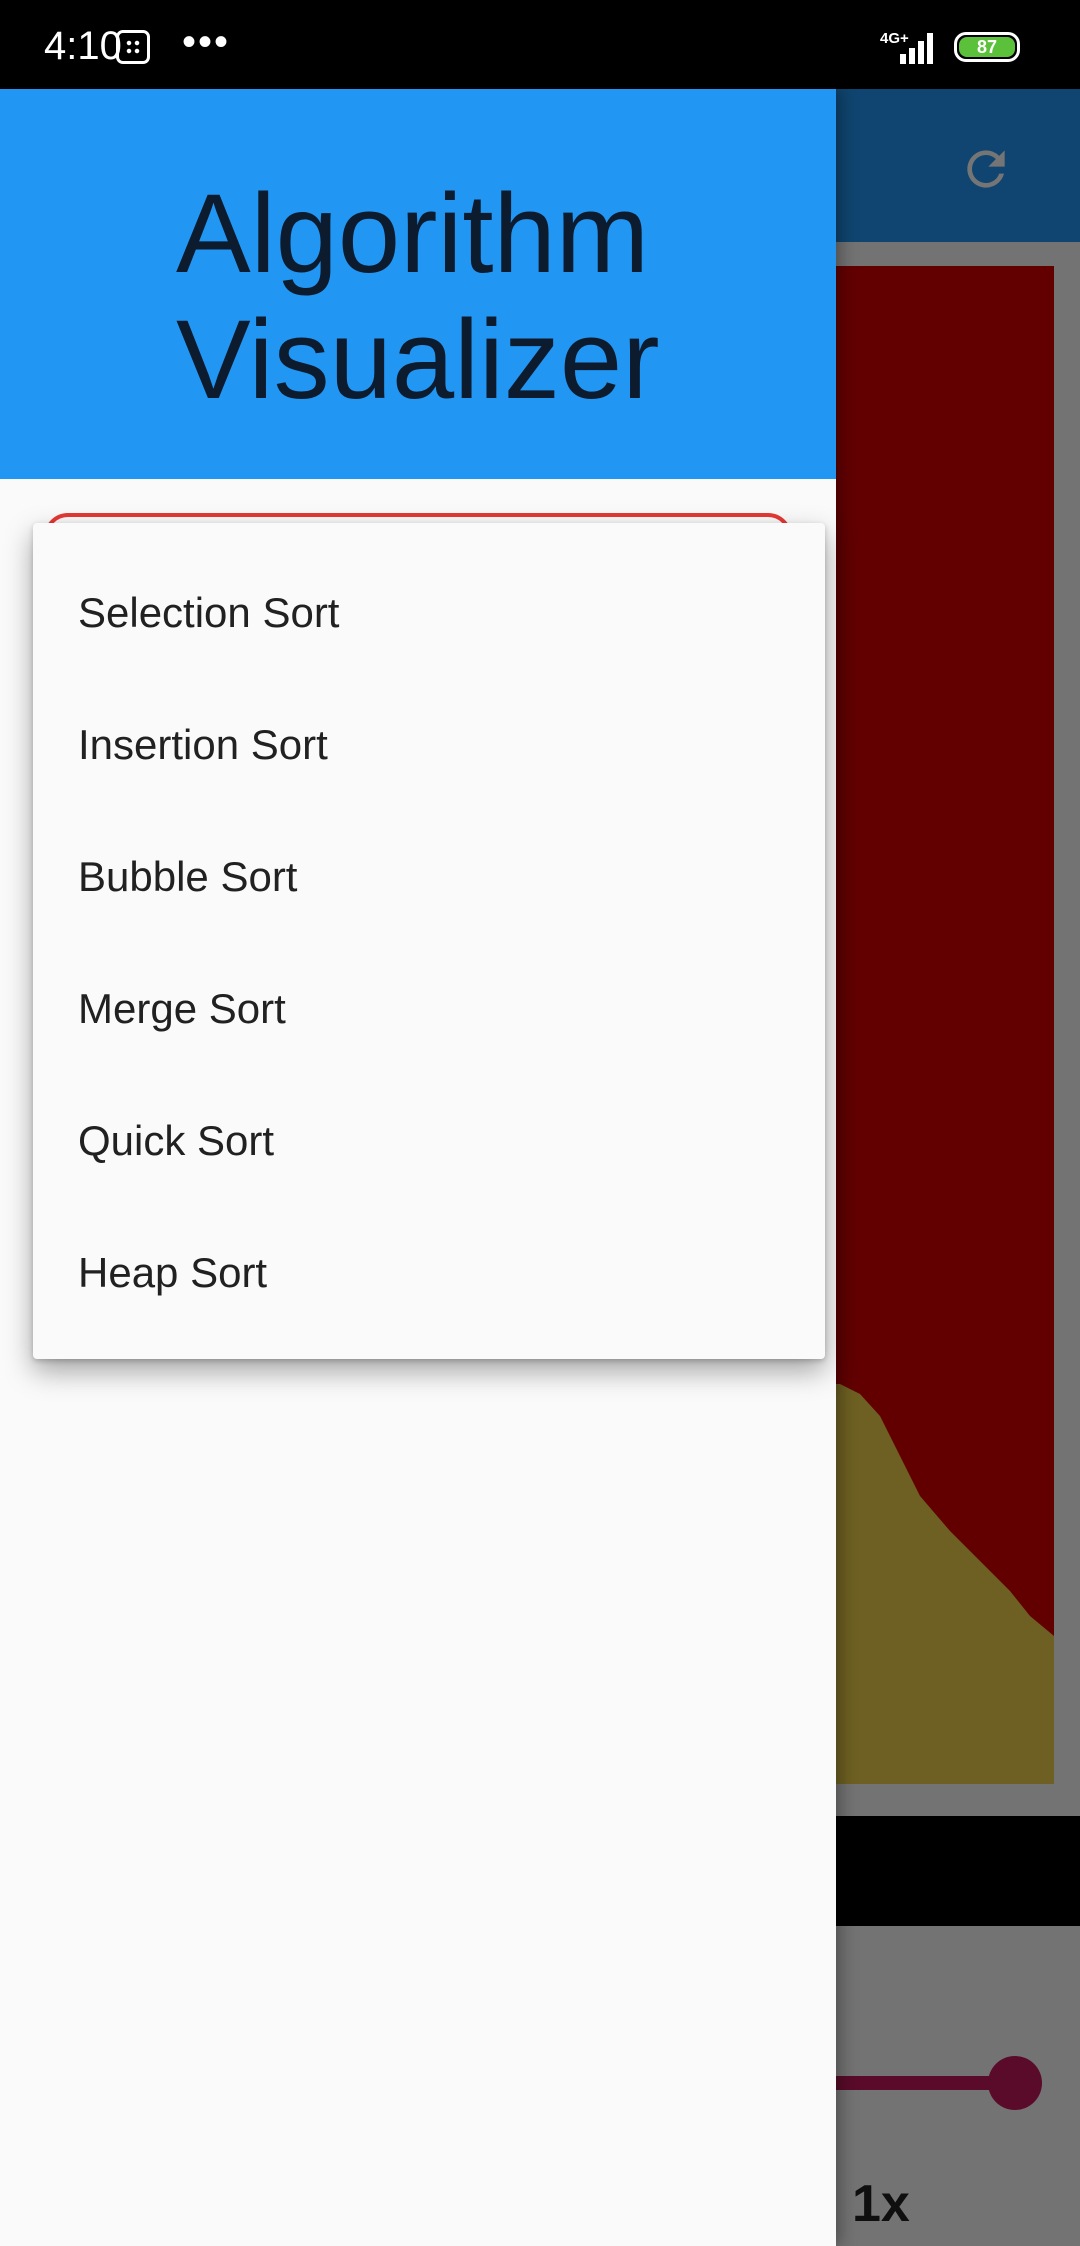  I want to click on menu-item-heap-sort: Heap Sort, so click(429, 1273).